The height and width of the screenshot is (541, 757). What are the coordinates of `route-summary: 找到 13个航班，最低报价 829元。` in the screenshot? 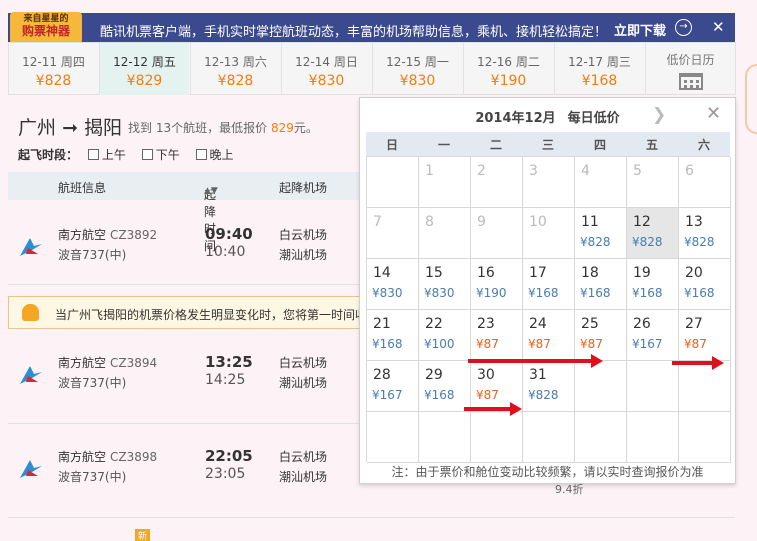 It's located at (223, 127).